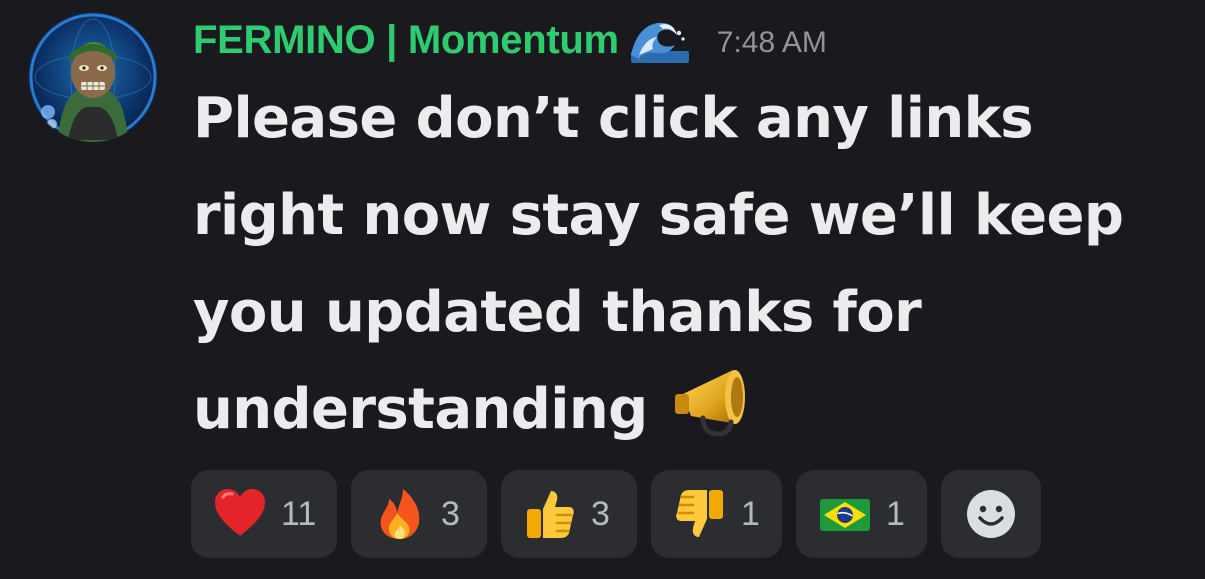  I want to click on ocean-wave-icon, so click(660, 40).